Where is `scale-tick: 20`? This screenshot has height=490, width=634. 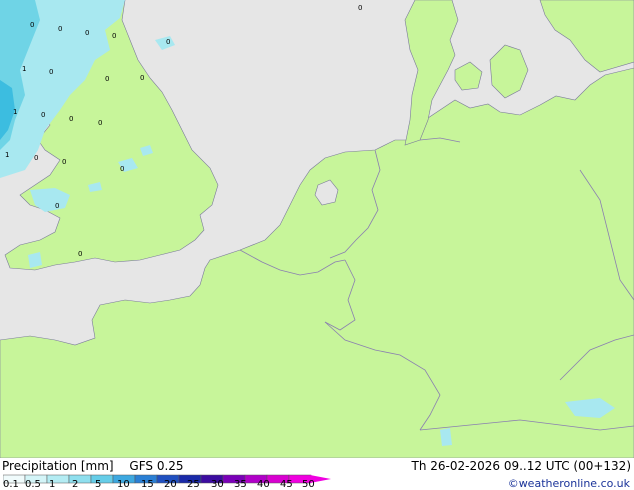
scale-tick: 20 is located at coordinates (170, 484).